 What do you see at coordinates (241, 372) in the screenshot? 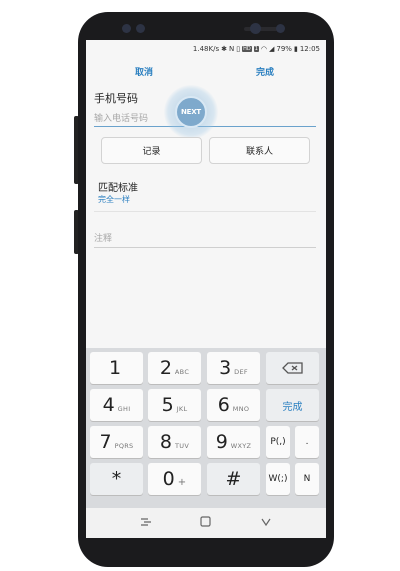
I see `key-letters: DEF` at bounding box center [241, 372].